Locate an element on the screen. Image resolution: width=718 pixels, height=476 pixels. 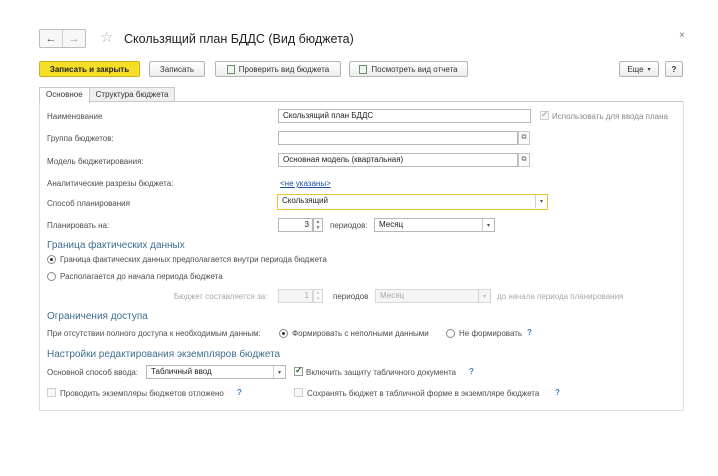
input-method-select: Табличный ввод ▾ is located at coordinates (216, 372).